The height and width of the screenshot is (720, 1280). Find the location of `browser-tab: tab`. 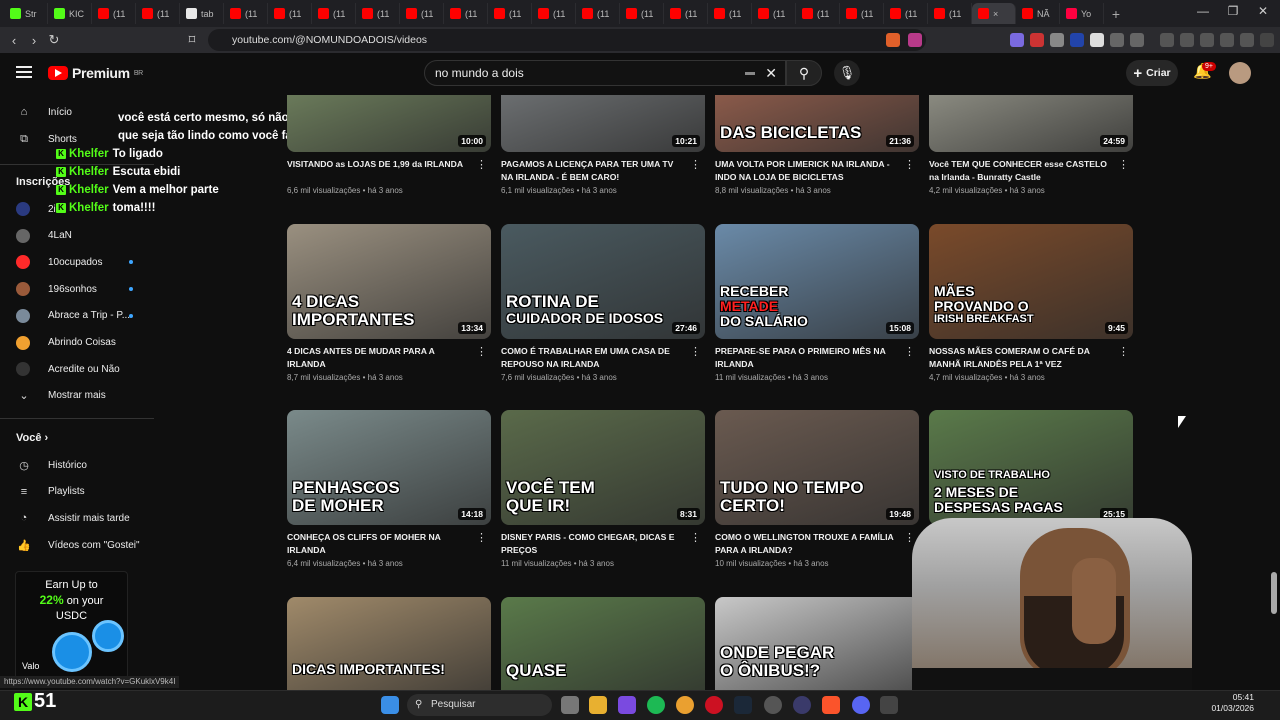

browser-tab: tab is located at coordinates (202, 13).